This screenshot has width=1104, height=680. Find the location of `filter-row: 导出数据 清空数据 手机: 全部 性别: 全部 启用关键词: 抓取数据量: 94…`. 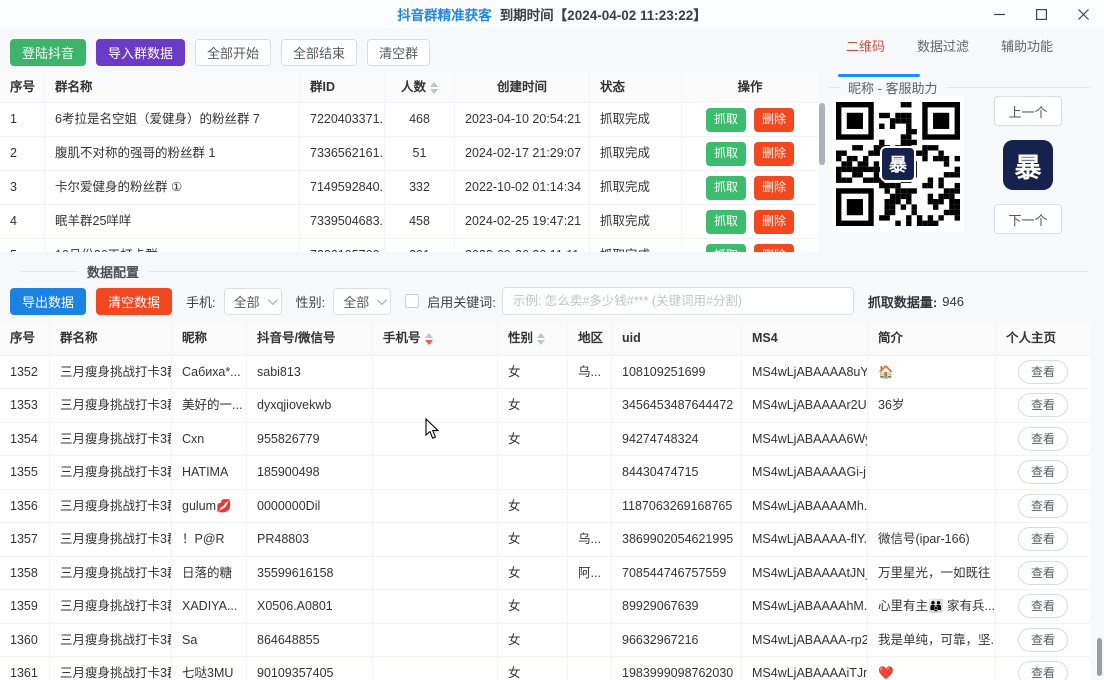

filter-row: 导出数据 清空数据 手机: 全部 性别: 全部 启用关键词: 抓取数据量: 94… is located at coordinates (555, 301).